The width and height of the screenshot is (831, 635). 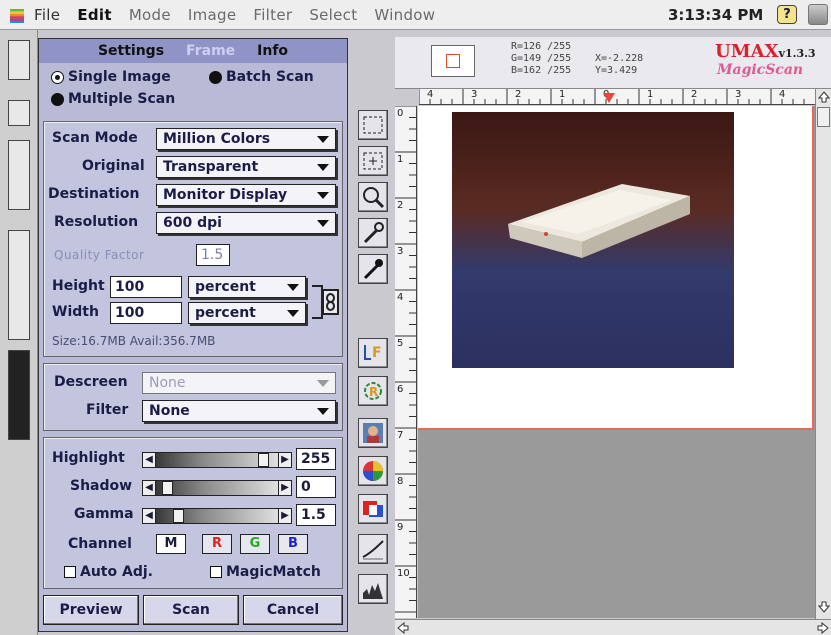 I want to click on magicmatch-checkbox: MagicMatch, so click(x=265, y=572).